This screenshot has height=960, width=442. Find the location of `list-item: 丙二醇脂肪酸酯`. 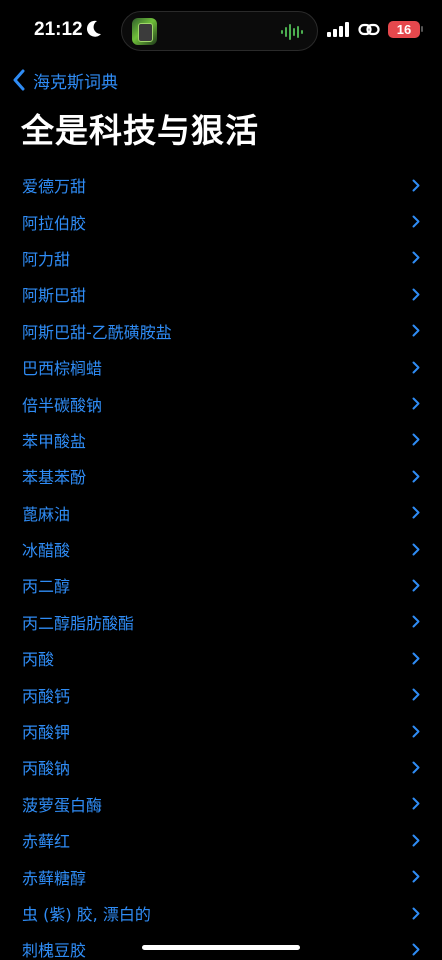

list-item: 丙二醇脂肪酸酯 is located at coordinates (221, 622).